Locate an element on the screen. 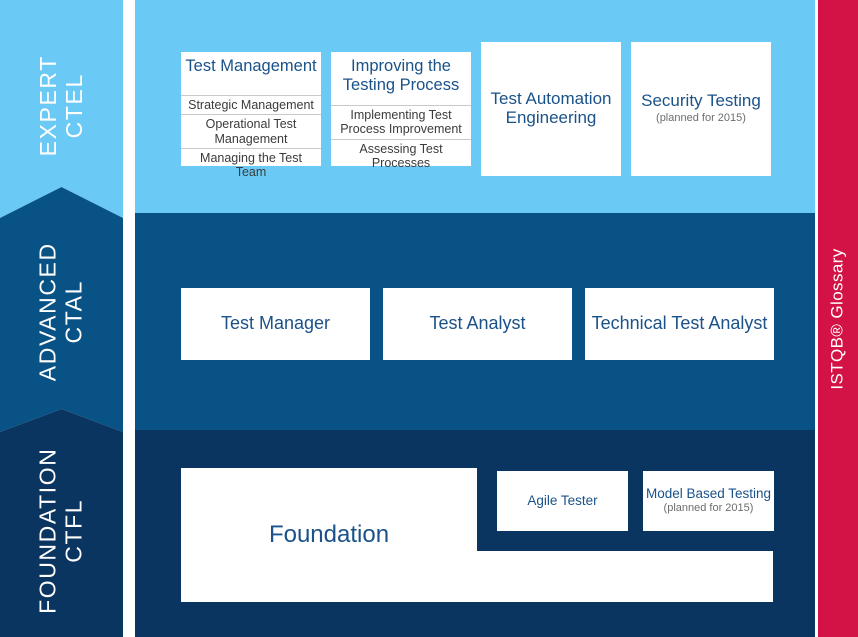 This screenshot has height=637, width=858. istqb-glossary-label: ISTQB® Glossary is located at coordinates (838, 318).